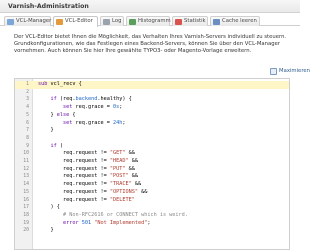  What do you see at coordinates (26, 215) in the screenshot?
I see `line-number: 18` at bounding box center [26, 215].